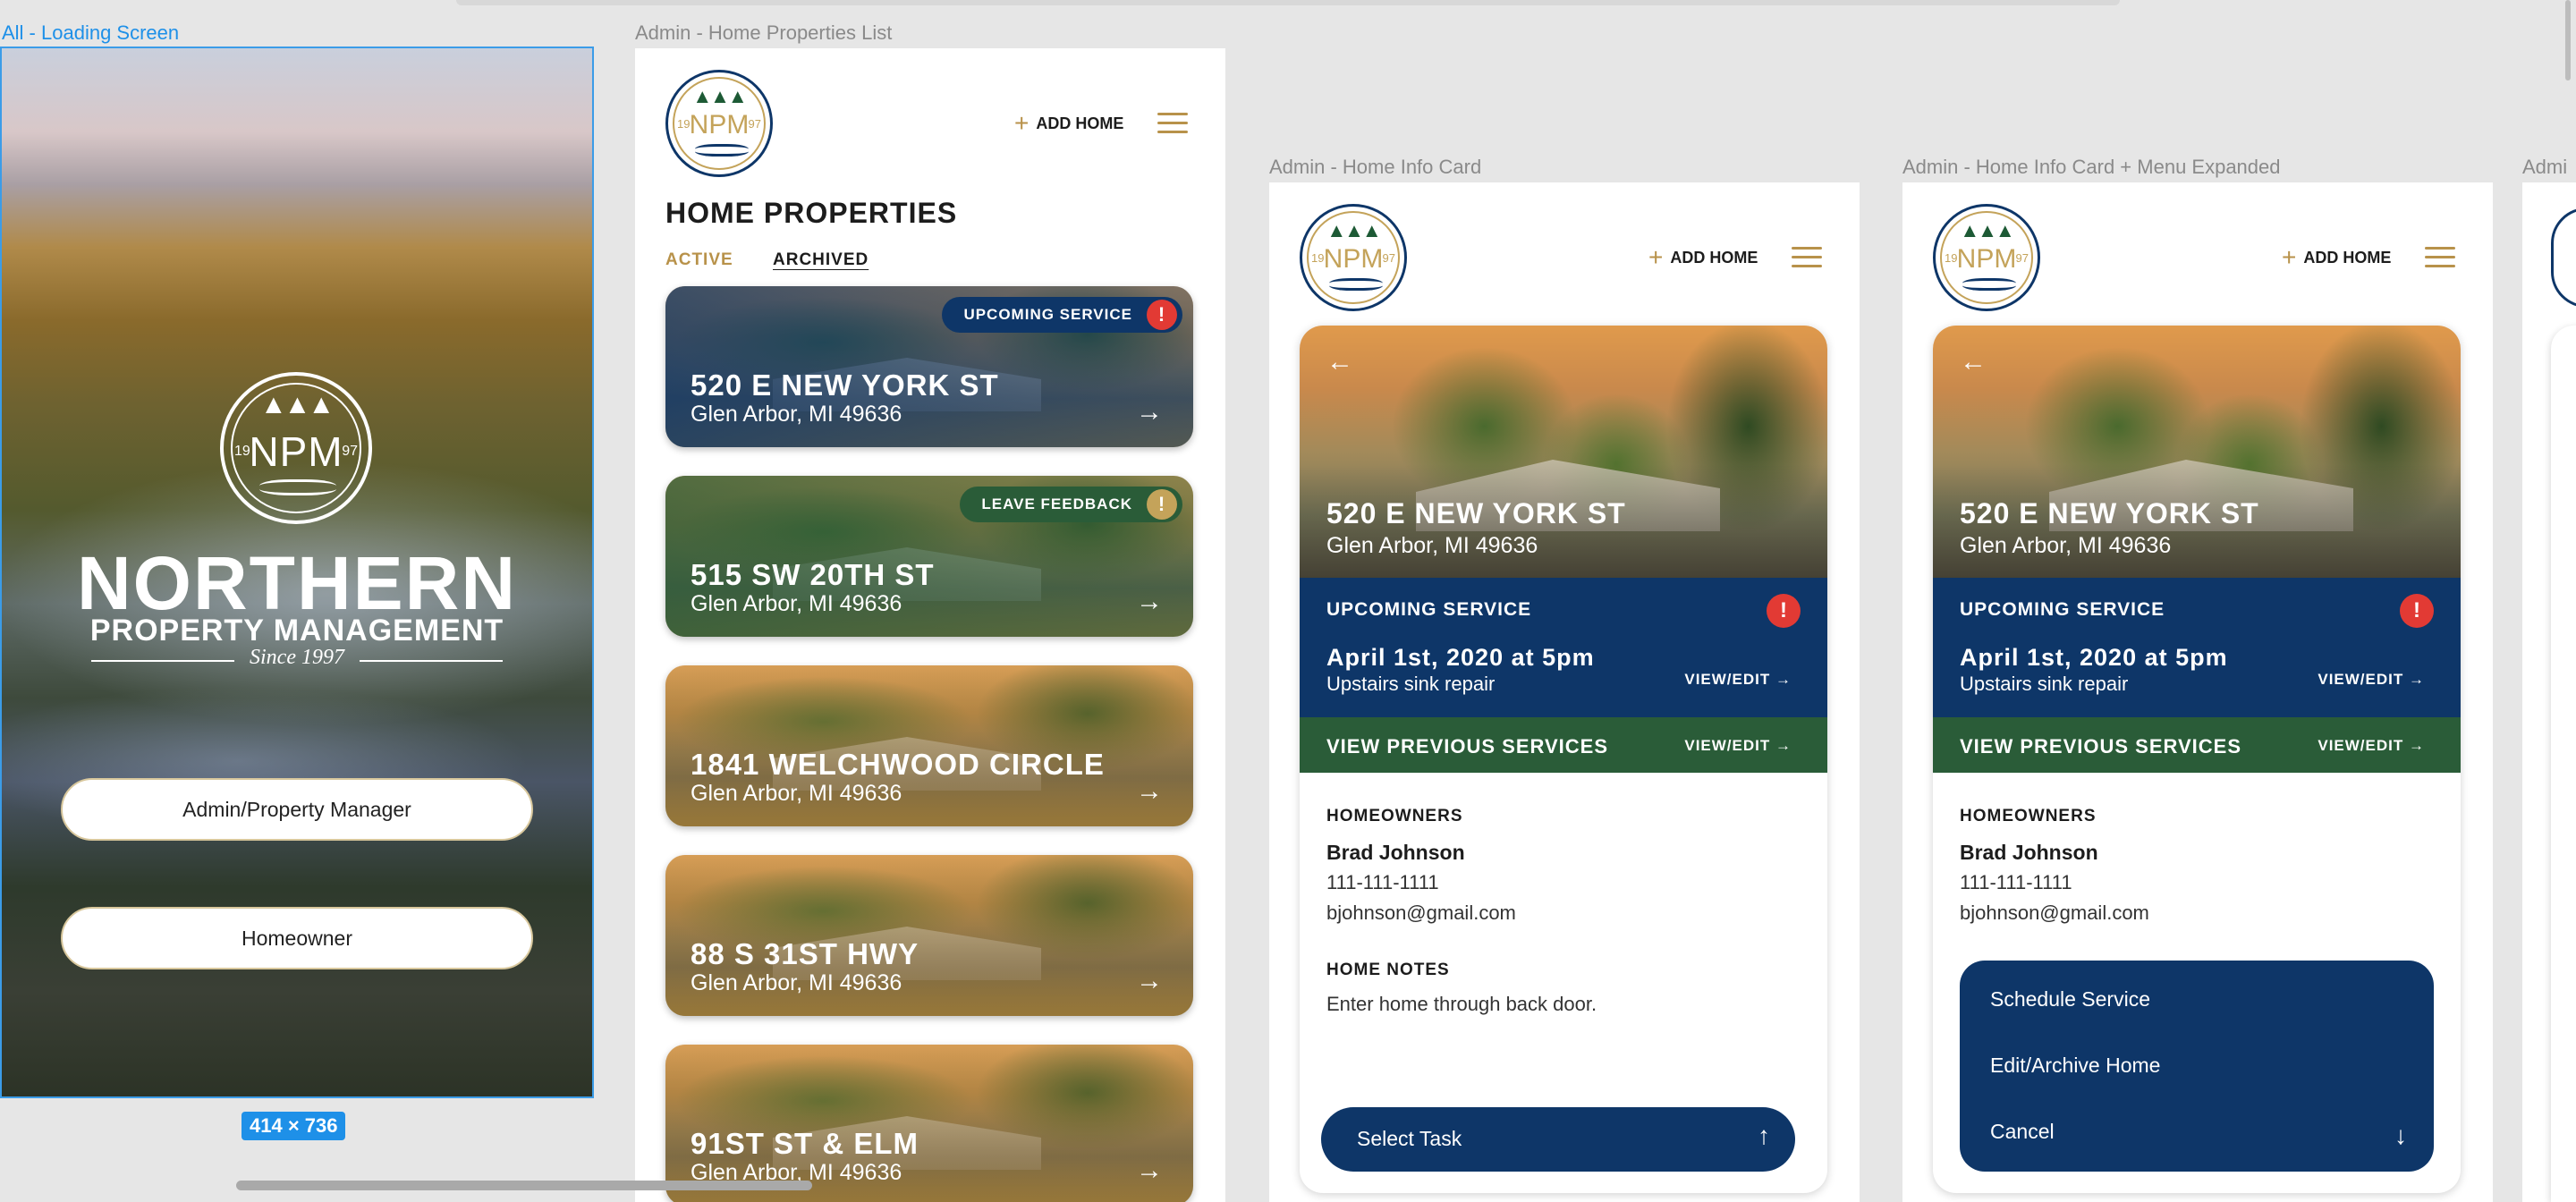 The width and height of the screenshot is (2576, 1202). I want to click on frame-label-list: Admin - Home Properties List, so click(763, 33).